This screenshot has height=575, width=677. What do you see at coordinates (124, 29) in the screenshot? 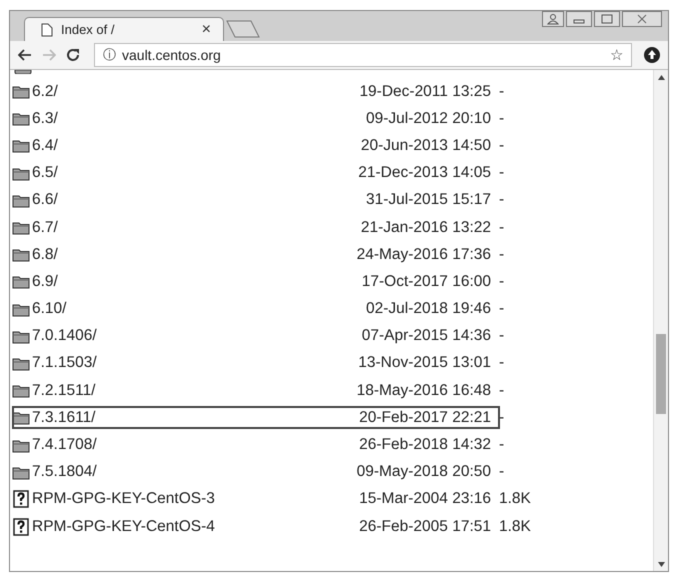
I see `browser-tab: Index of / ×` at bounding box center [124, 29].